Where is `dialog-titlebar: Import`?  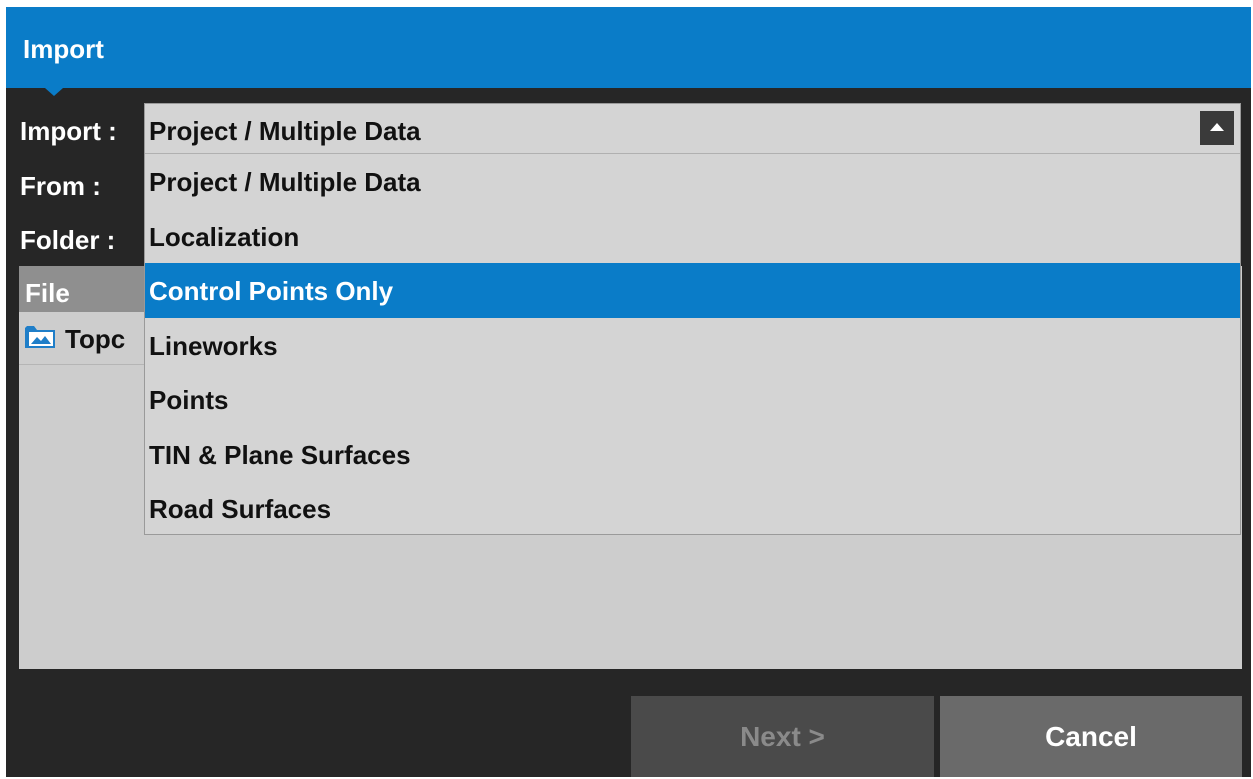 dialog-titlebar: Import is located at coordinates (628, 47).